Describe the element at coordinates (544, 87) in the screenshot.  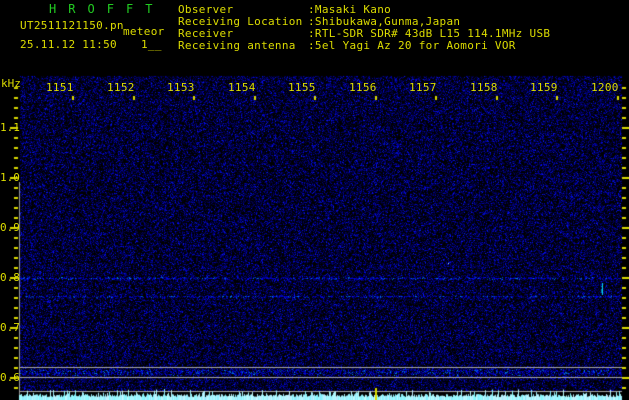
I see `time-label-1159: 1159` at that location.